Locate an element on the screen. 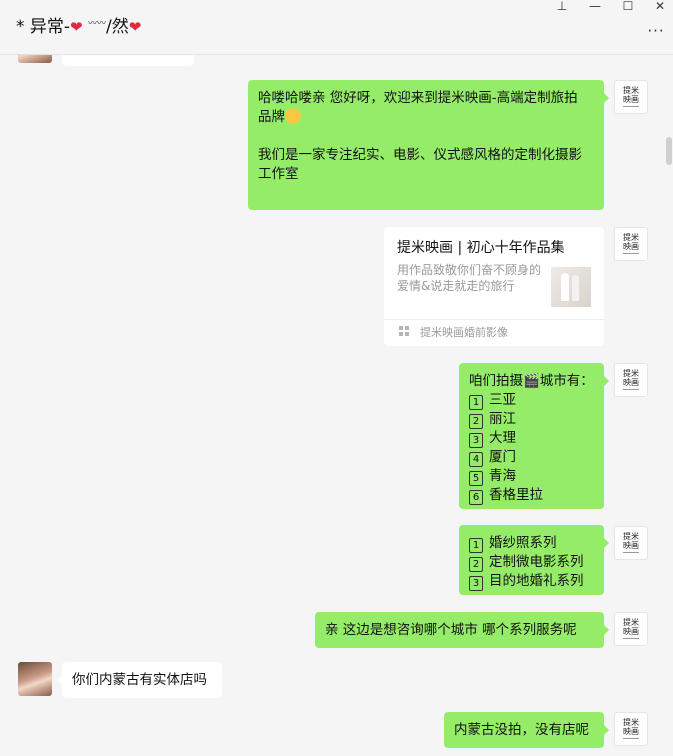 The image size is (673, 756). ask-message: 亲 这边是想咨询哪个城市 哪个系列服务呢 is located at coordinates (462, 630).